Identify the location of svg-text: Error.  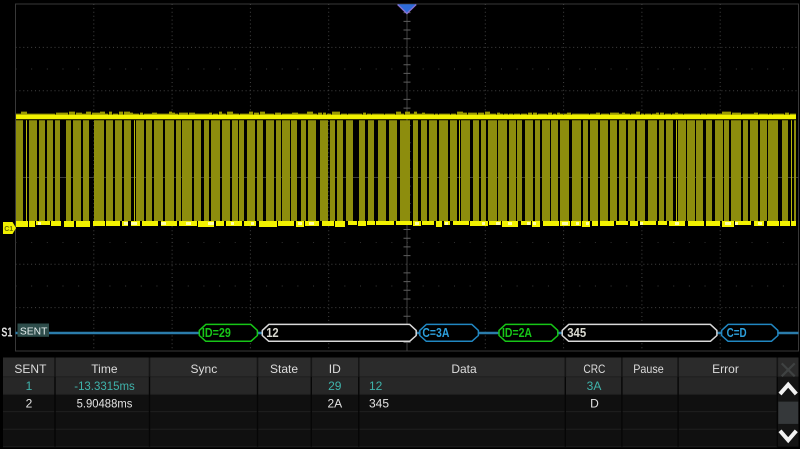
(725, 369).